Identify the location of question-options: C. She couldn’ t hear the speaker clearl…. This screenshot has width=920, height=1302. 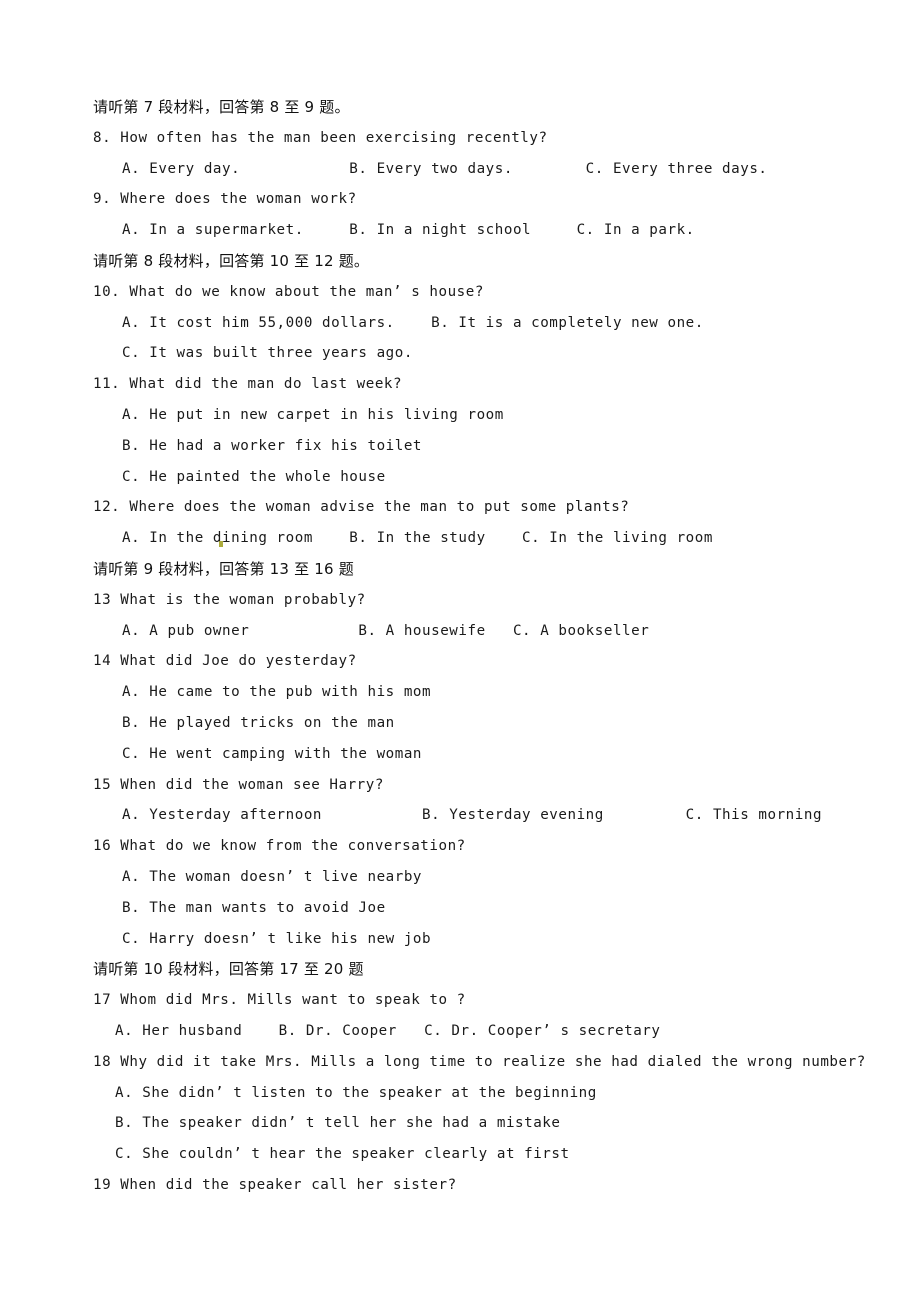
(342, 1154).